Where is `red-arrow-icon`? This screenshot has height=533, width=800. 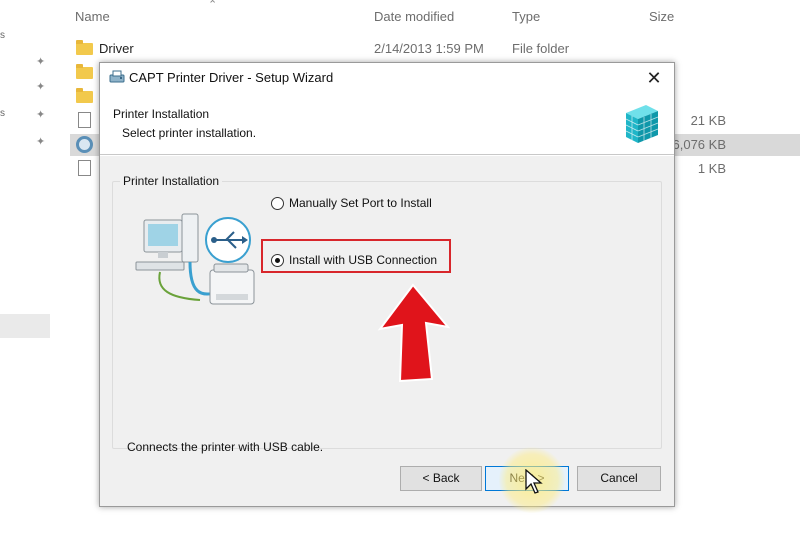 red-arrow-icon is located at coordinates (413, 333).